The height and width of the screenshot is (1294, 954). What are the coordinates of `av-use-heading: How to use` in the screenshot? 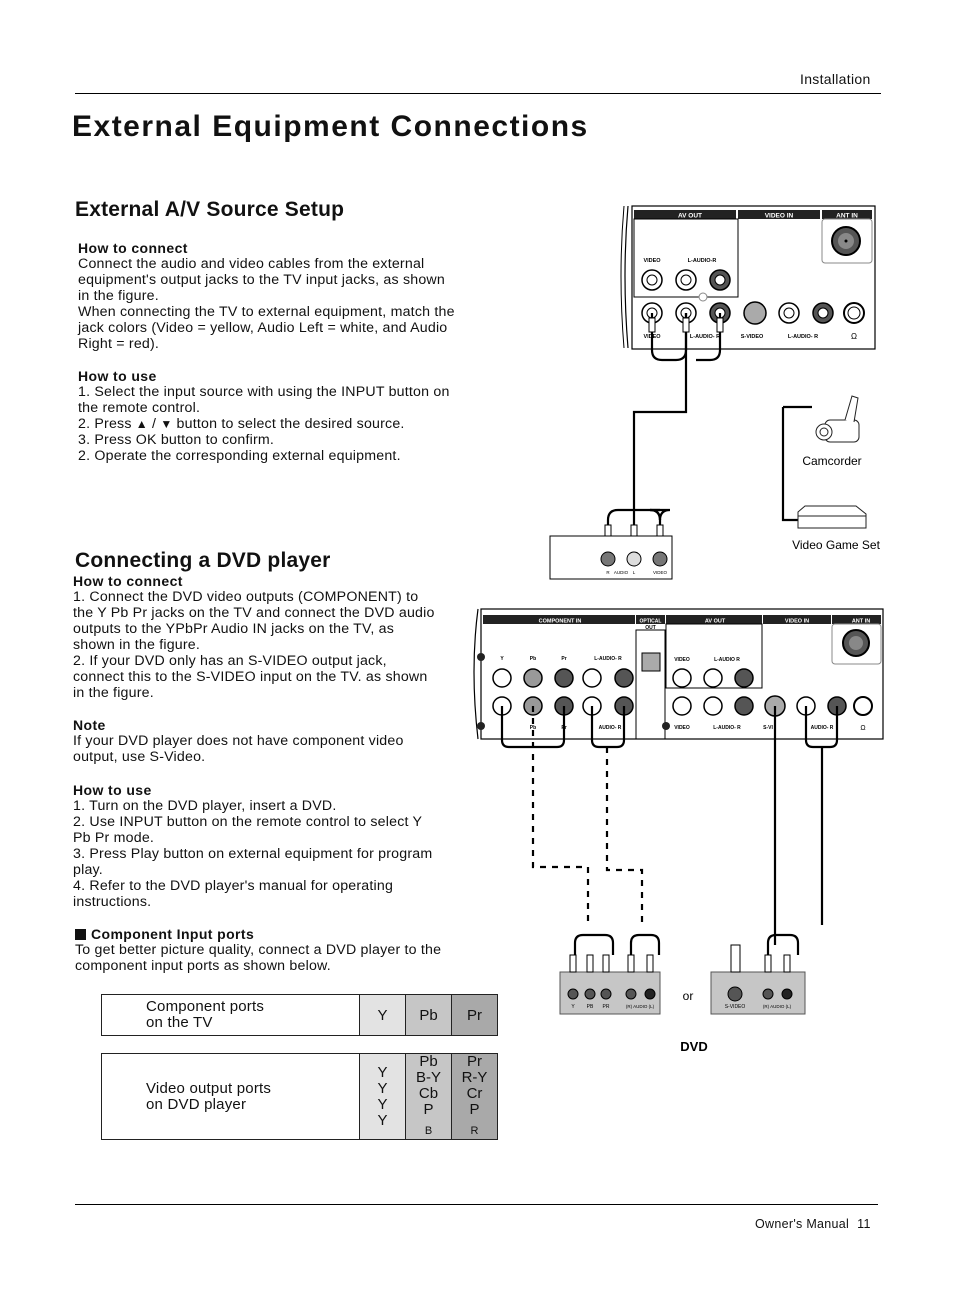 It's located at (117, 376).